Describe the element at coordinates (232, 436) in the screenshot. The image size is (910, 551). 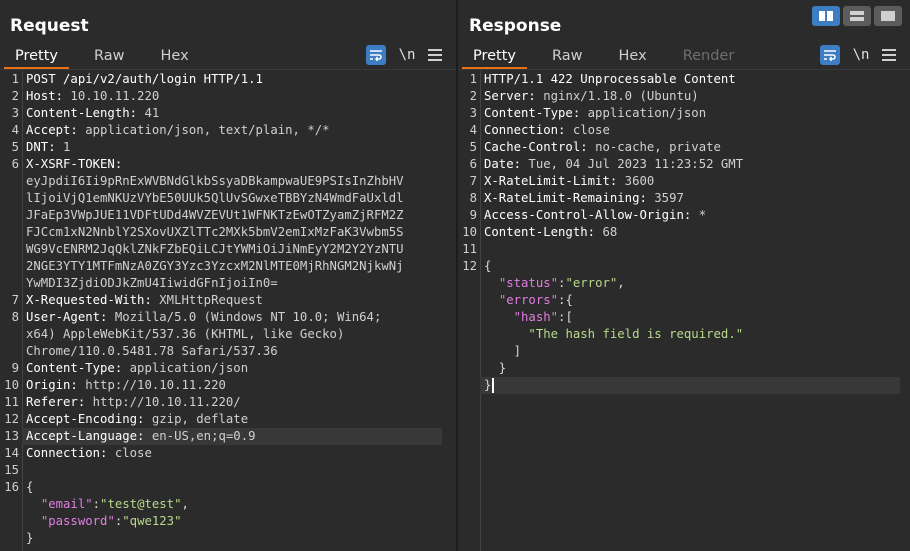
I see `line-text: Accept-Language: en-US,en;q=0.9` at that location.